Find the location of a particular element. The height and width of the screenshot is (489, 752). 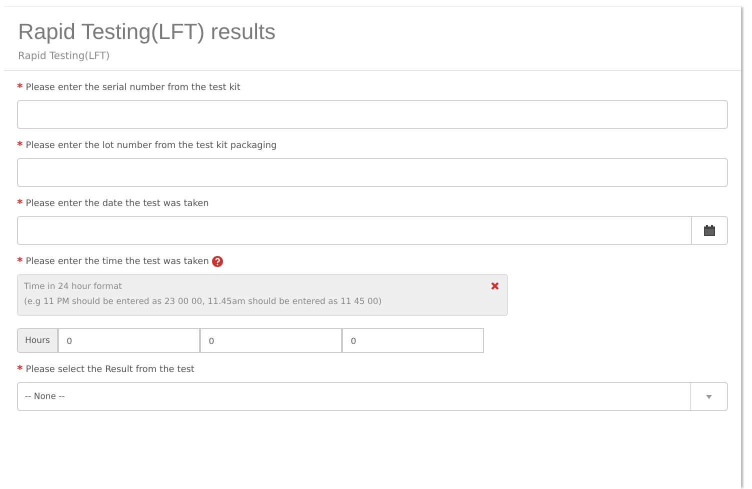

field-label: Please enter the serial number from the test kit is located at coordinates (133, 87).